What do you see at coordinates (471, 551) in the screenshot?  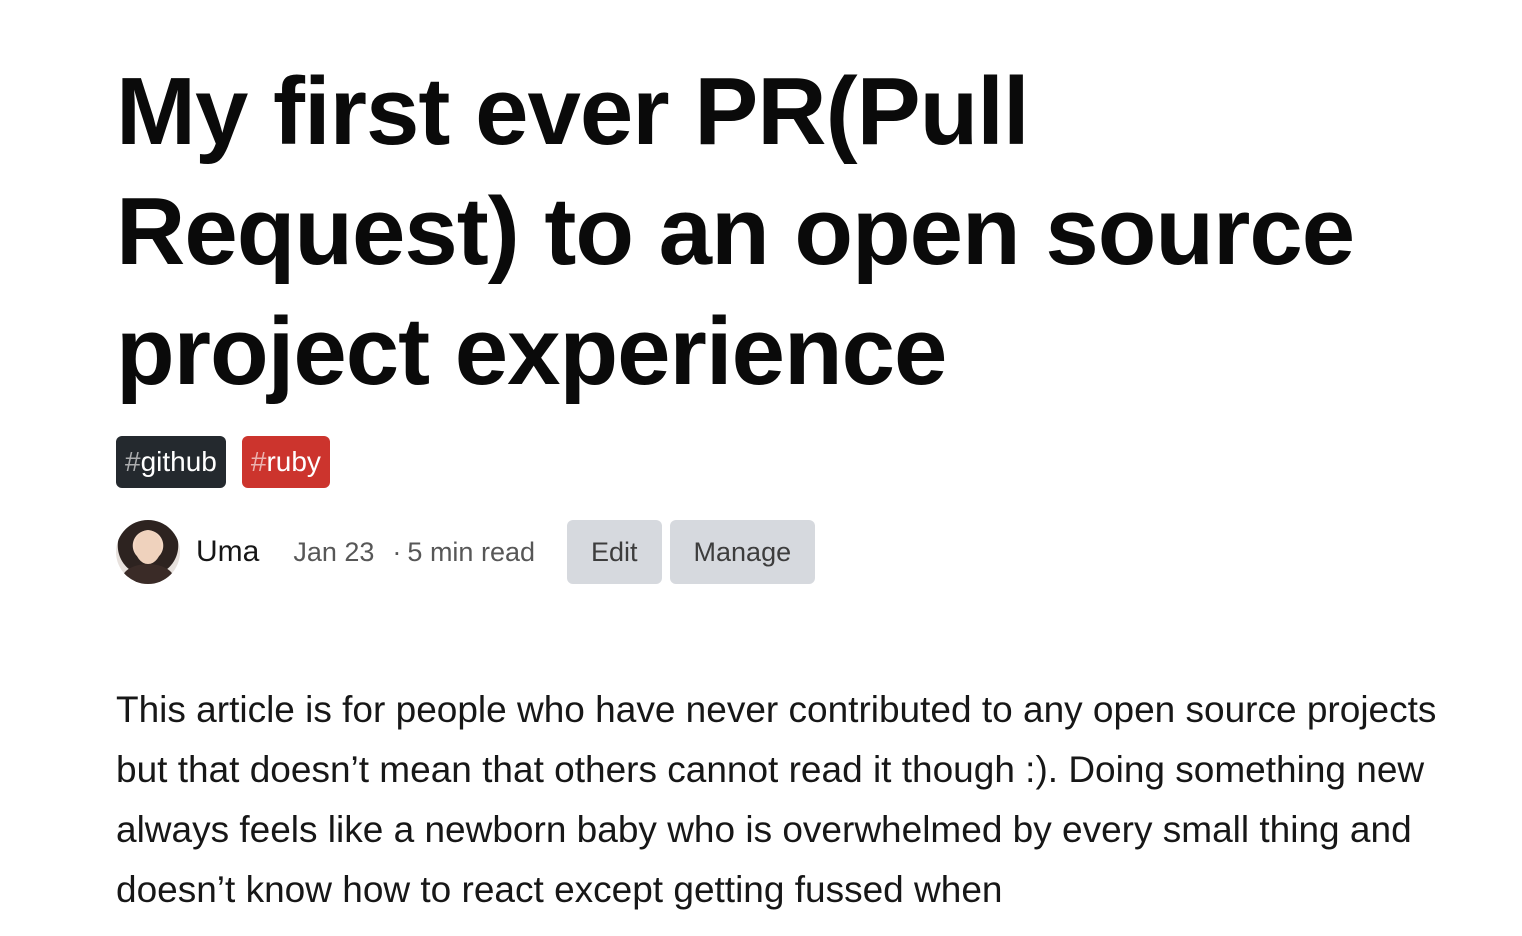 I see `read-time: 5 min read` at bounding box center [471, 551].